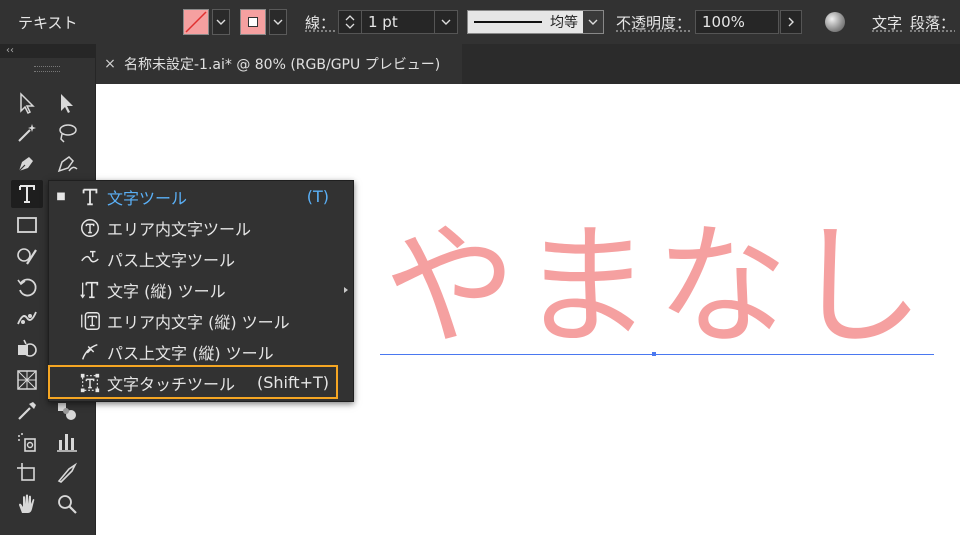  I want to click on eyedropper-tool-icon, so click(27, 411).